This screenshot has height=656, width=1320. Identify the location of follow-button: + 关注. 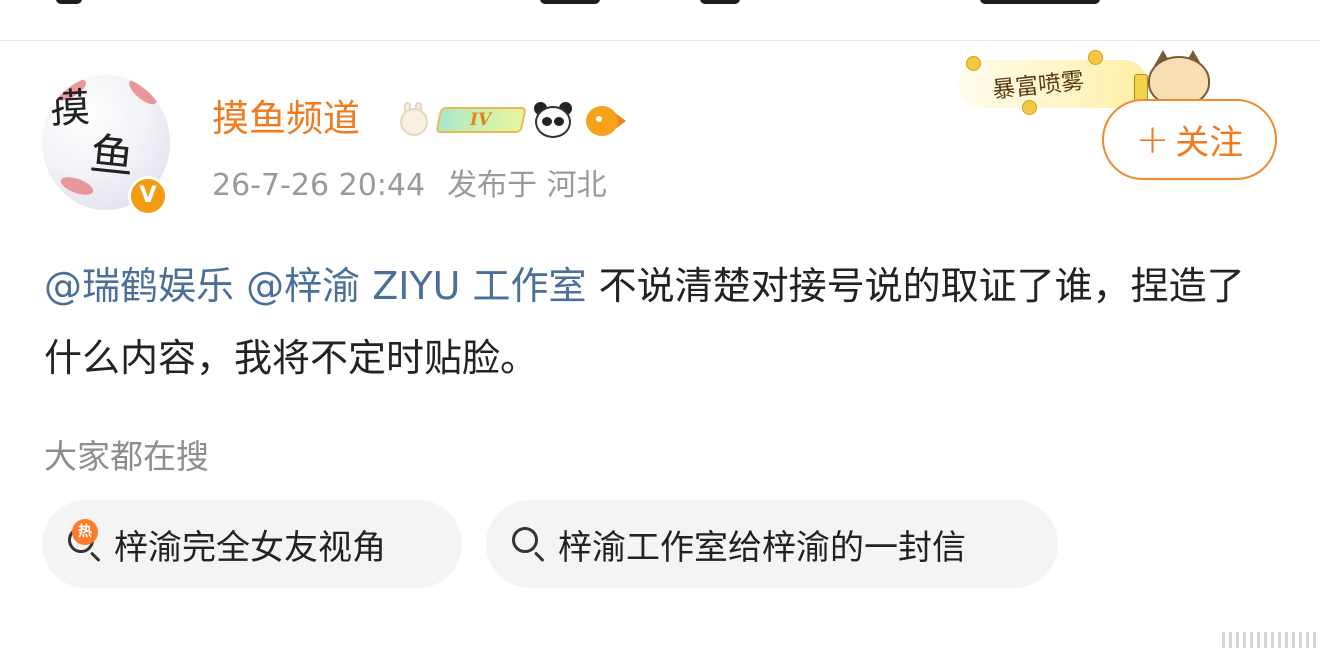
(1189, 139).